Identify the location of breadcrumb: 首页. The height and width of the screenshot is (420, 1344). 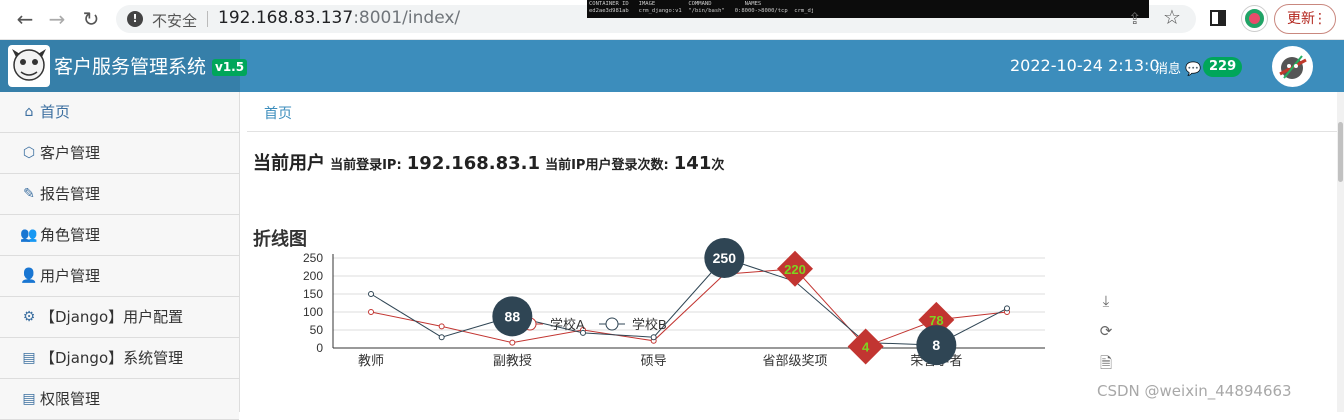
(792, 112).